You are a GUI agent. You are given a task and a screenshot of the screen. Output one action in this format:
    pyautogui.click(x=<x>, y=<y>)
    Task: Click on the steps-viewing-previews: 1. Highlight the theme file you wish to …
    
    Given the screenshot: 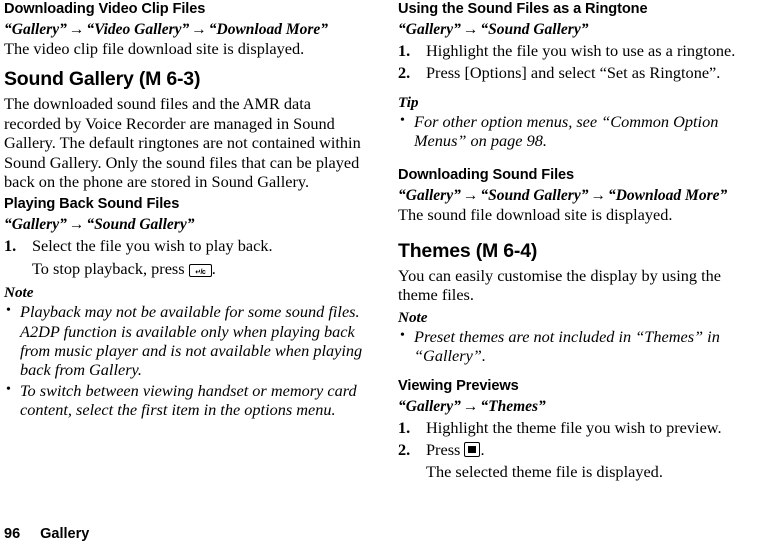 What is the action you would take?
    pyautogui.click(x=578, y=439)
    